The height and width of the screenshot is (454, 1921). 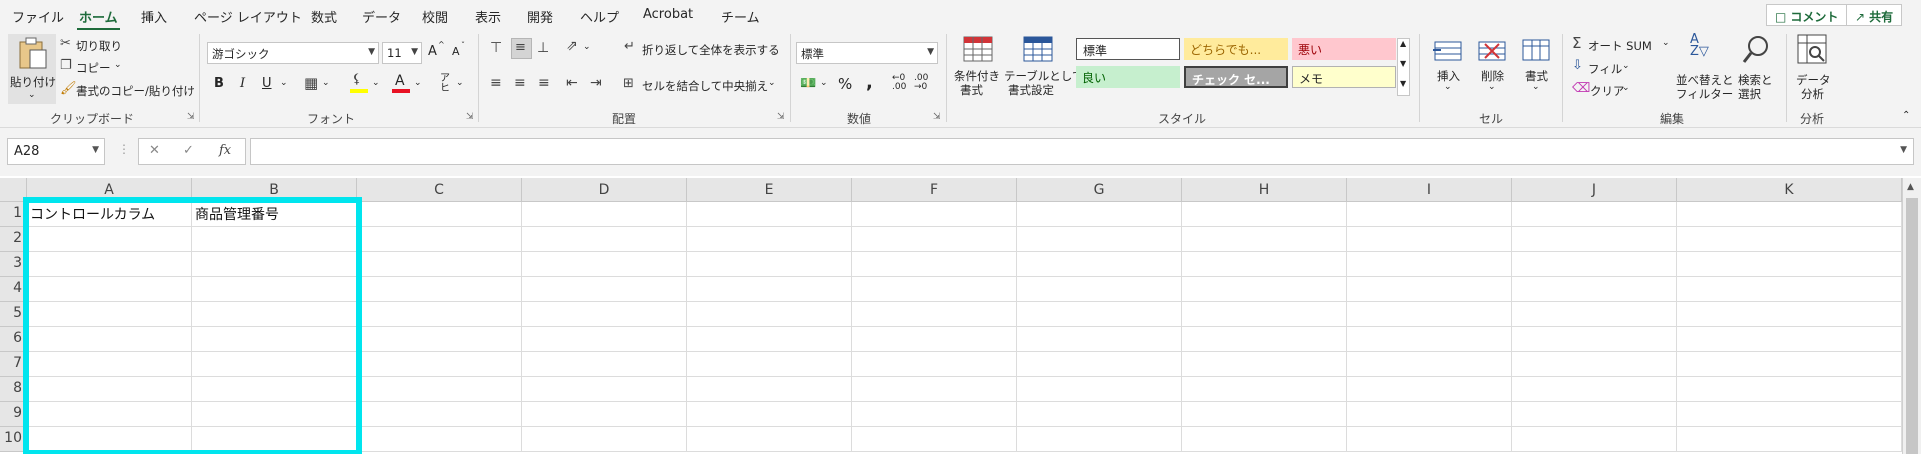 What do you see at coordinates (1429, 239) in the screenshot?
I see `cell-i2` at bounding box center [1429, 239].